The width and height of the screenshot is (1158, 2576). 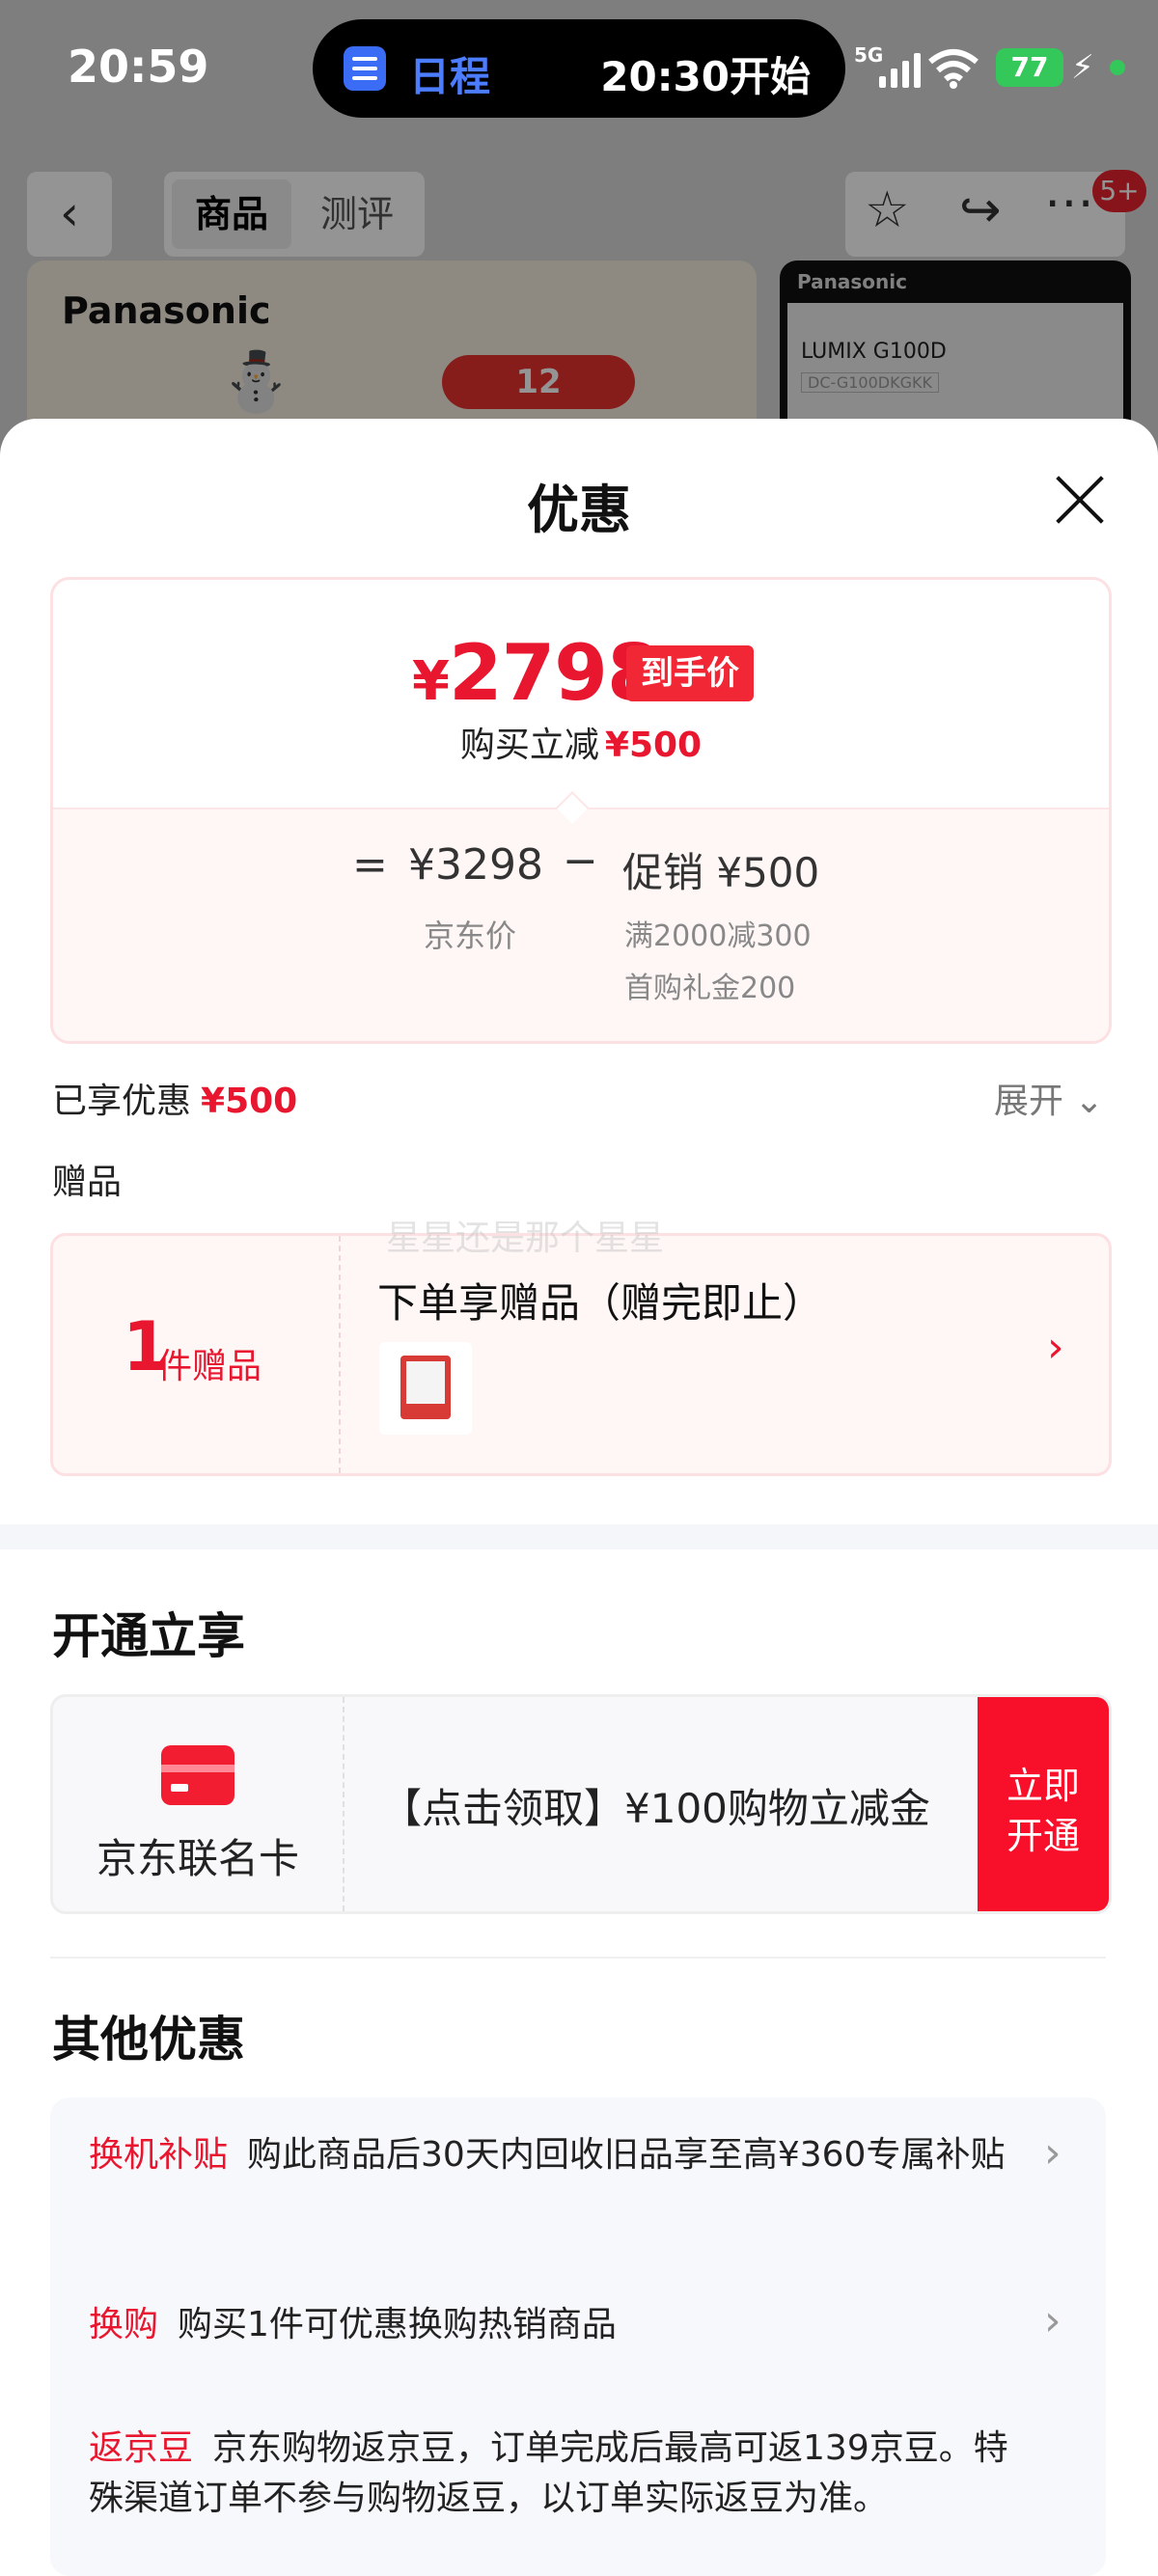 I want to click on sheet-title: 优惠, so click(x=579, y=510).